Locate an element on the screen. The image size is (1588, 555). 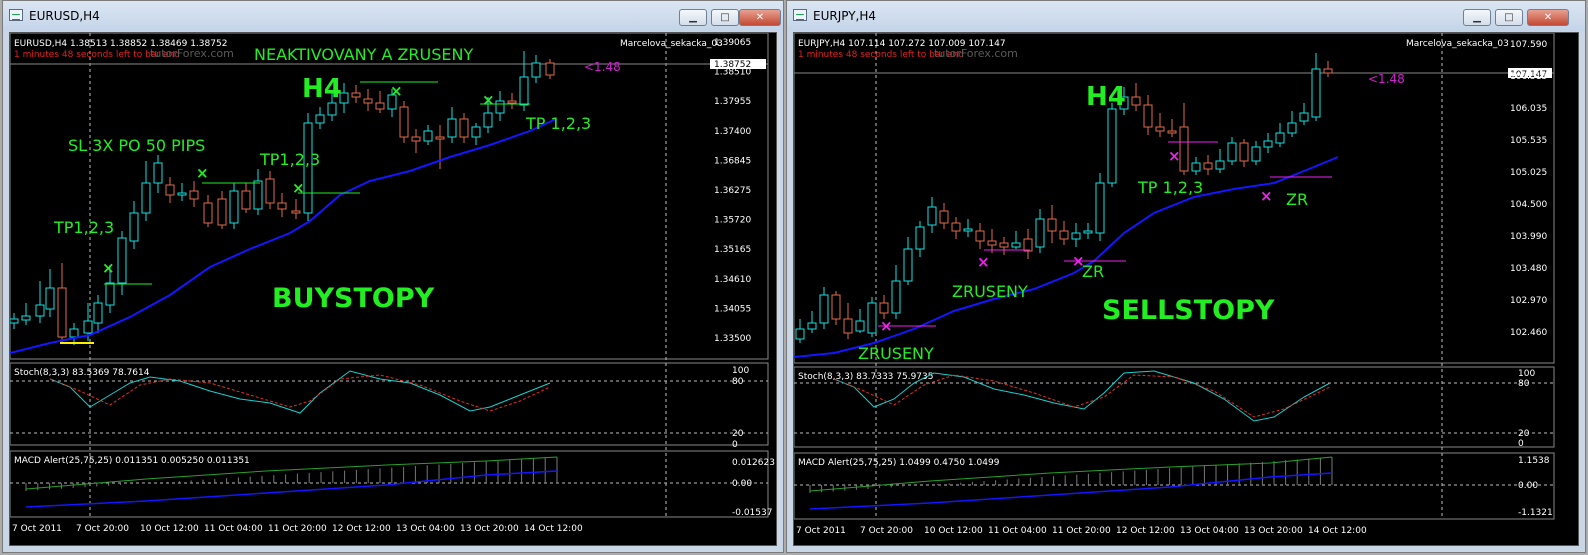
price-tick-label: 1.33500 is located at coordinates (732, 339).